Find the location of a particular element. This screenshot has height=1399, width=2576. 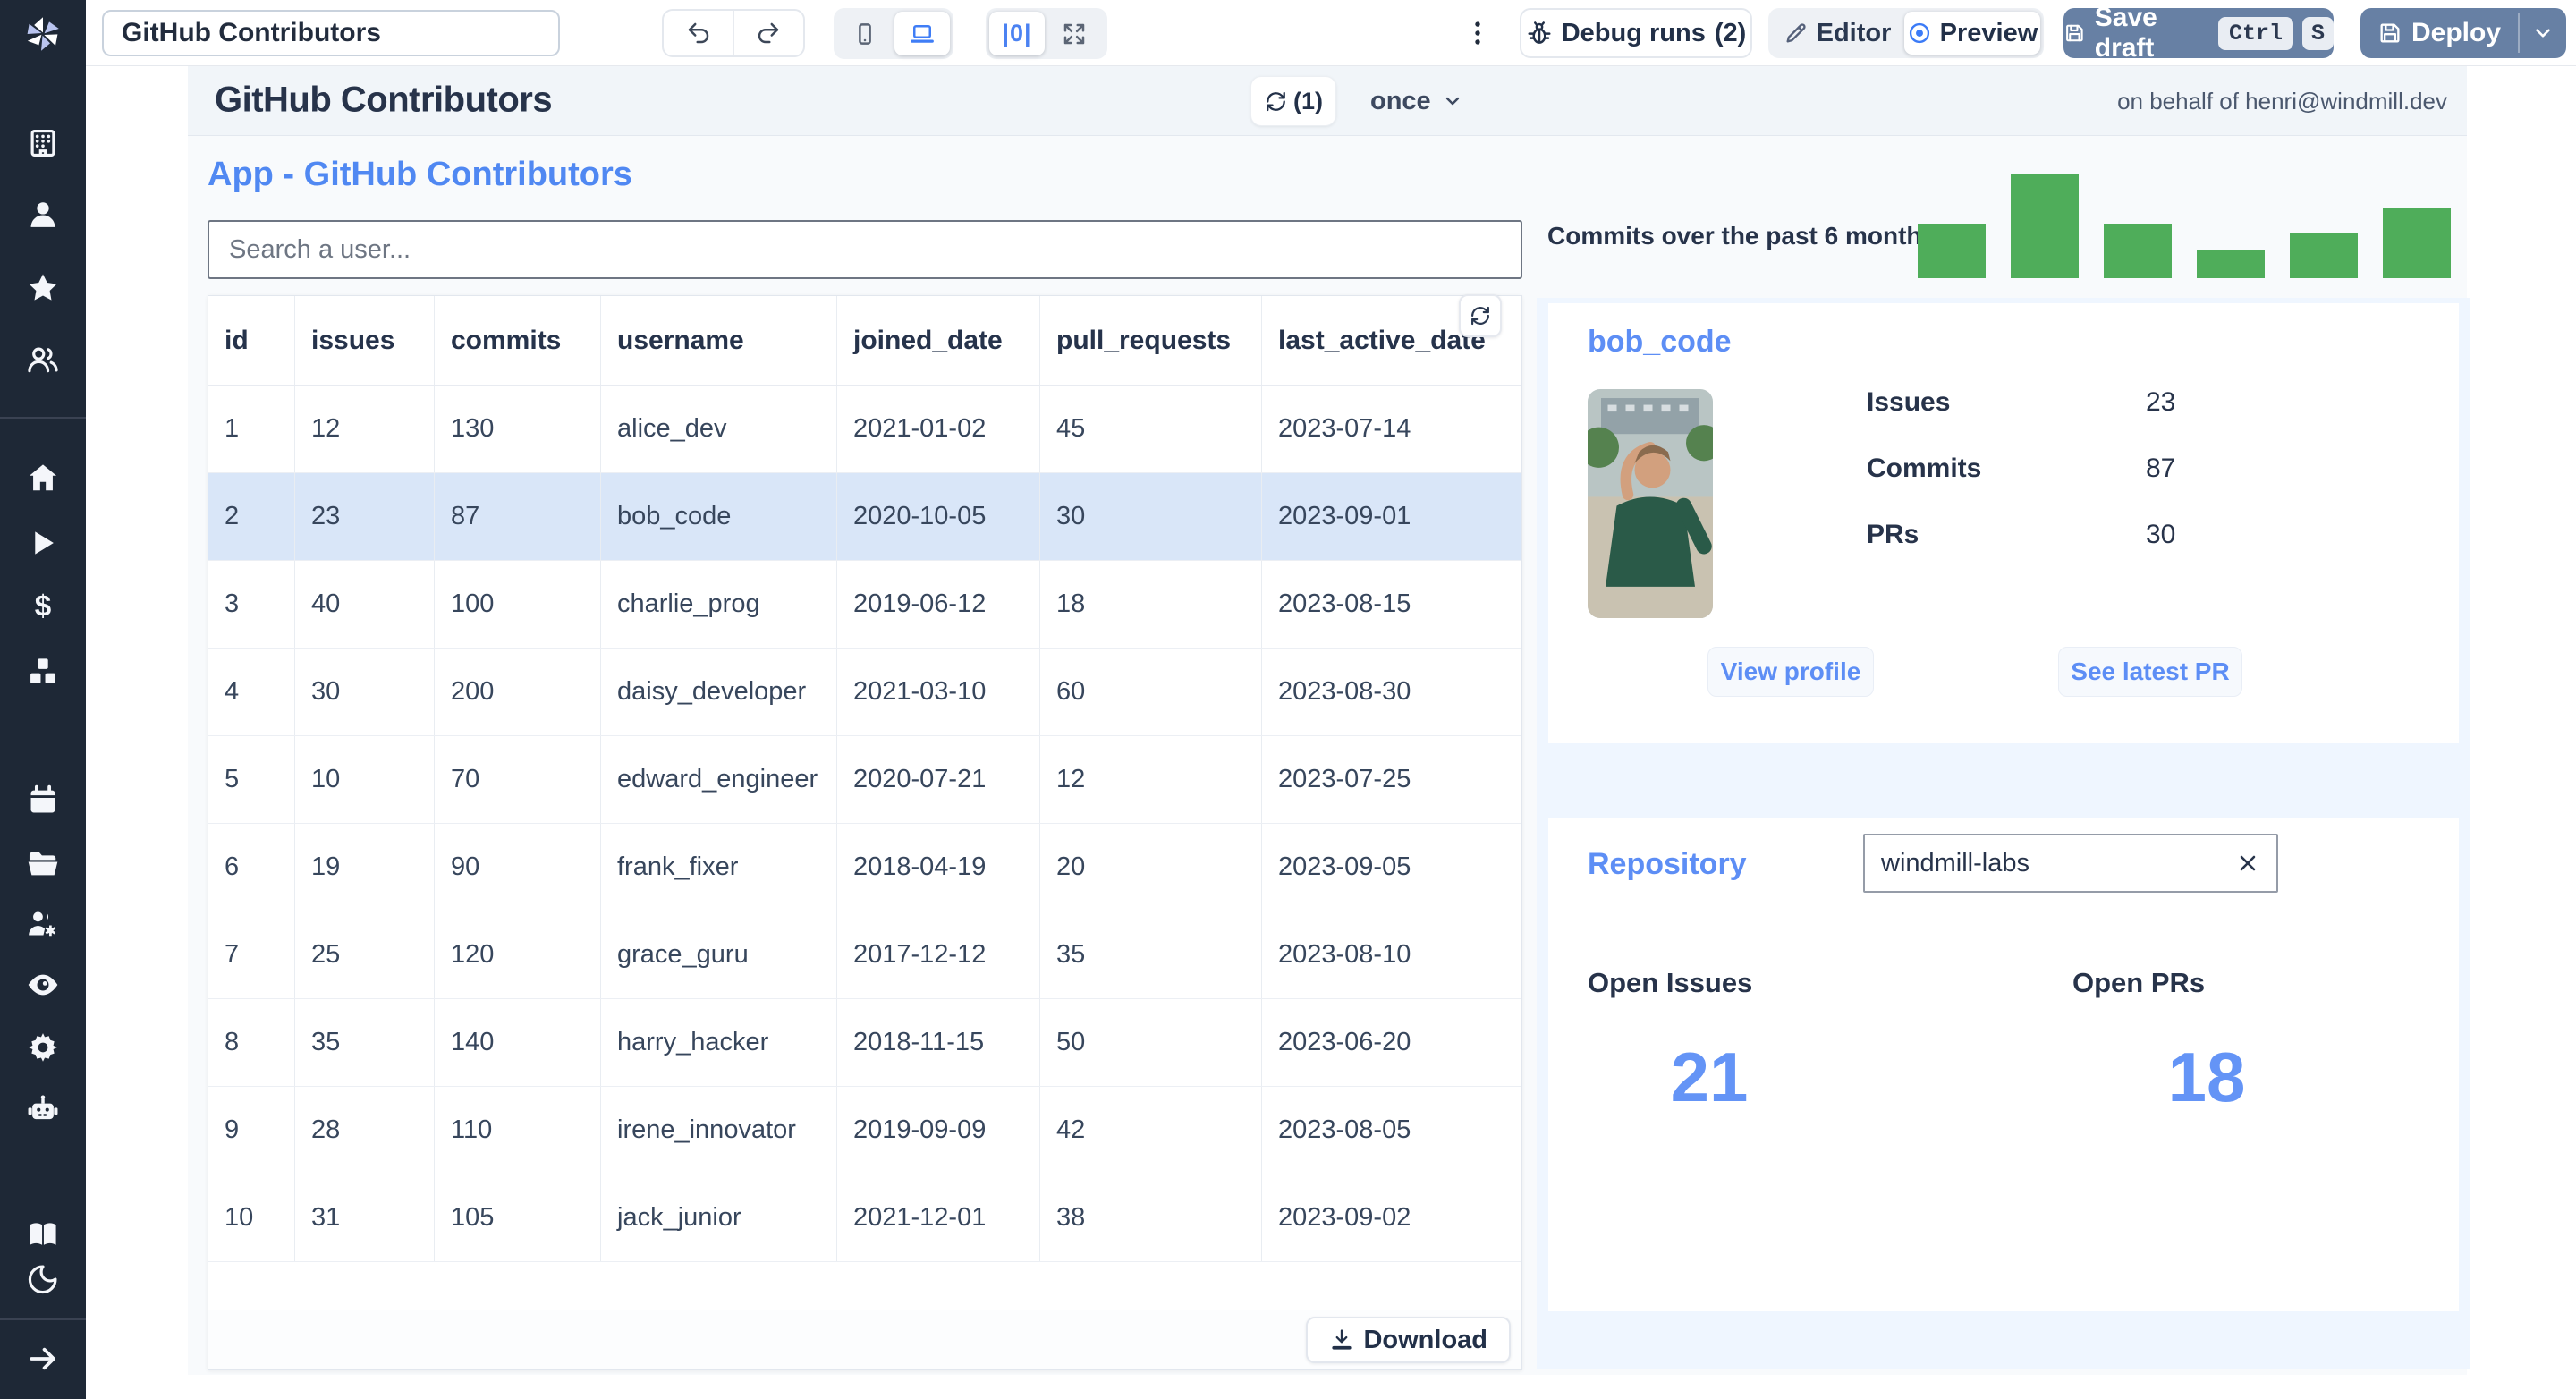

sidebar-item-folders-icon is located at coordinates (43, 864).